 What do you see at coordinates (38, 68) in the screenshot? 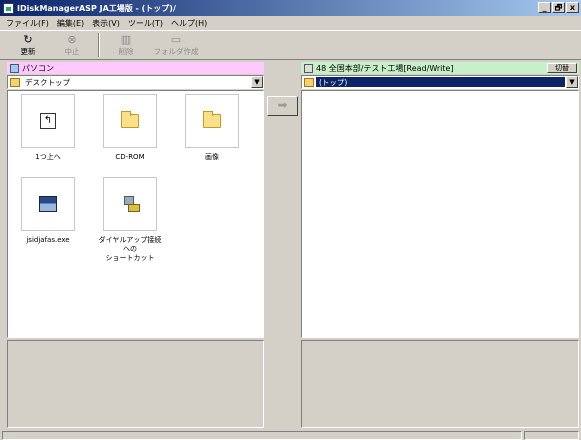
I see `local-pane-title: パソコン` at bounding box center [38, 68].